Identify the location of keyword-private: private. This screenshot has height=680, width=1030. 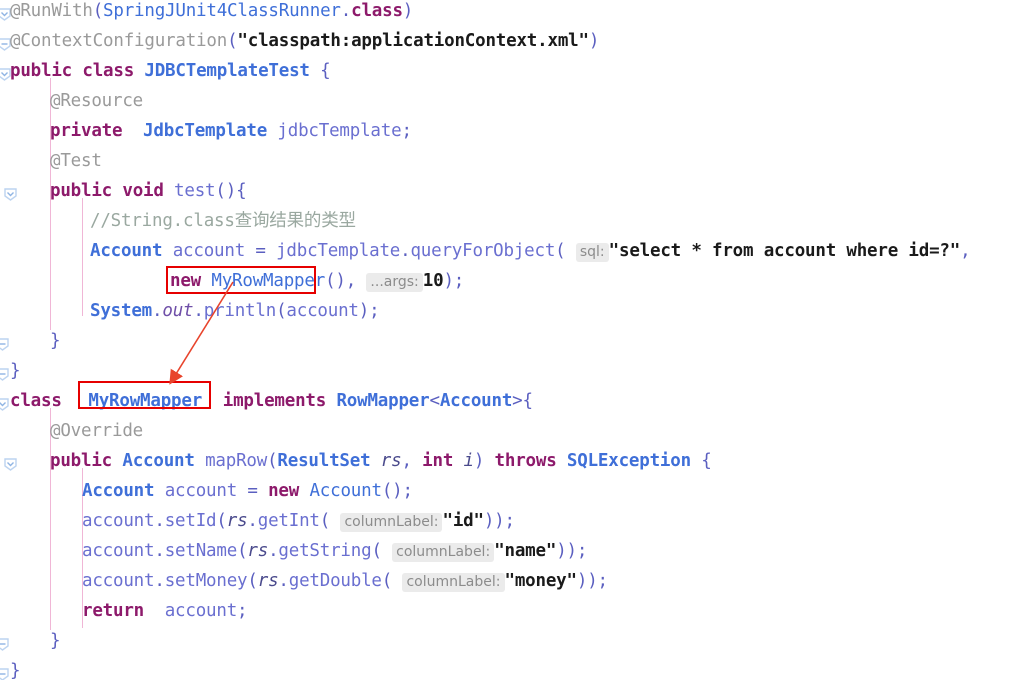
(86, 131).